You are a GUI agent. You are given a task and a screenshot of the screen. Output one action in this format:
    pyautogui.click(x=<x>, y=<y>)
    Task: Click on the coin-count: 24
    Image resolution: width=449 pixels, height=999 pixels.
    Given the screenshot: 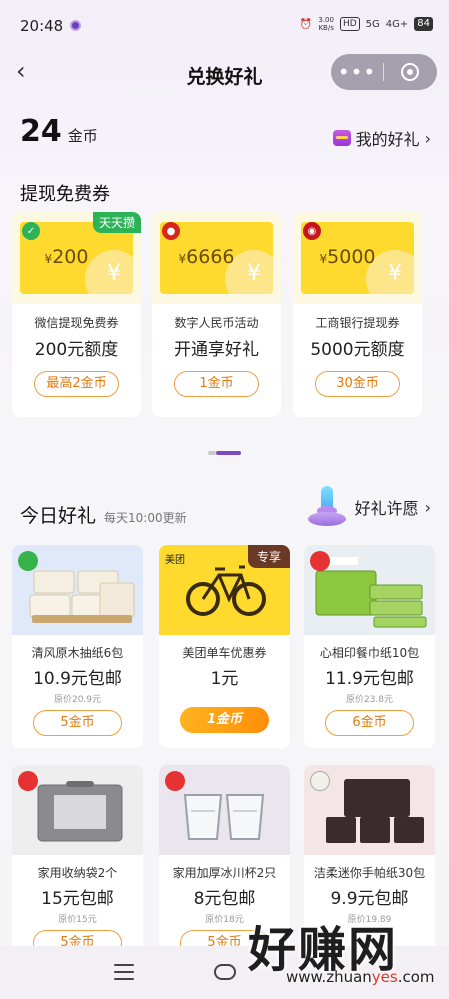 What is the action you would take?
    pyautogui.click(x=41, y=131)
    